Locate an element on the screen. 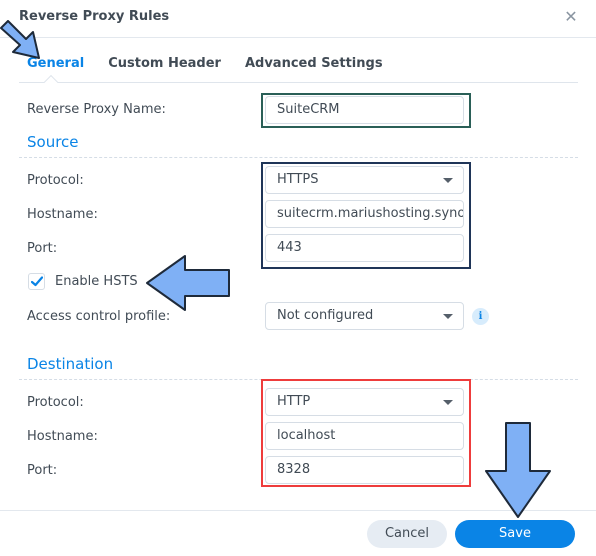  destination-port-input: 8328 is located at coordinates (364, 470).